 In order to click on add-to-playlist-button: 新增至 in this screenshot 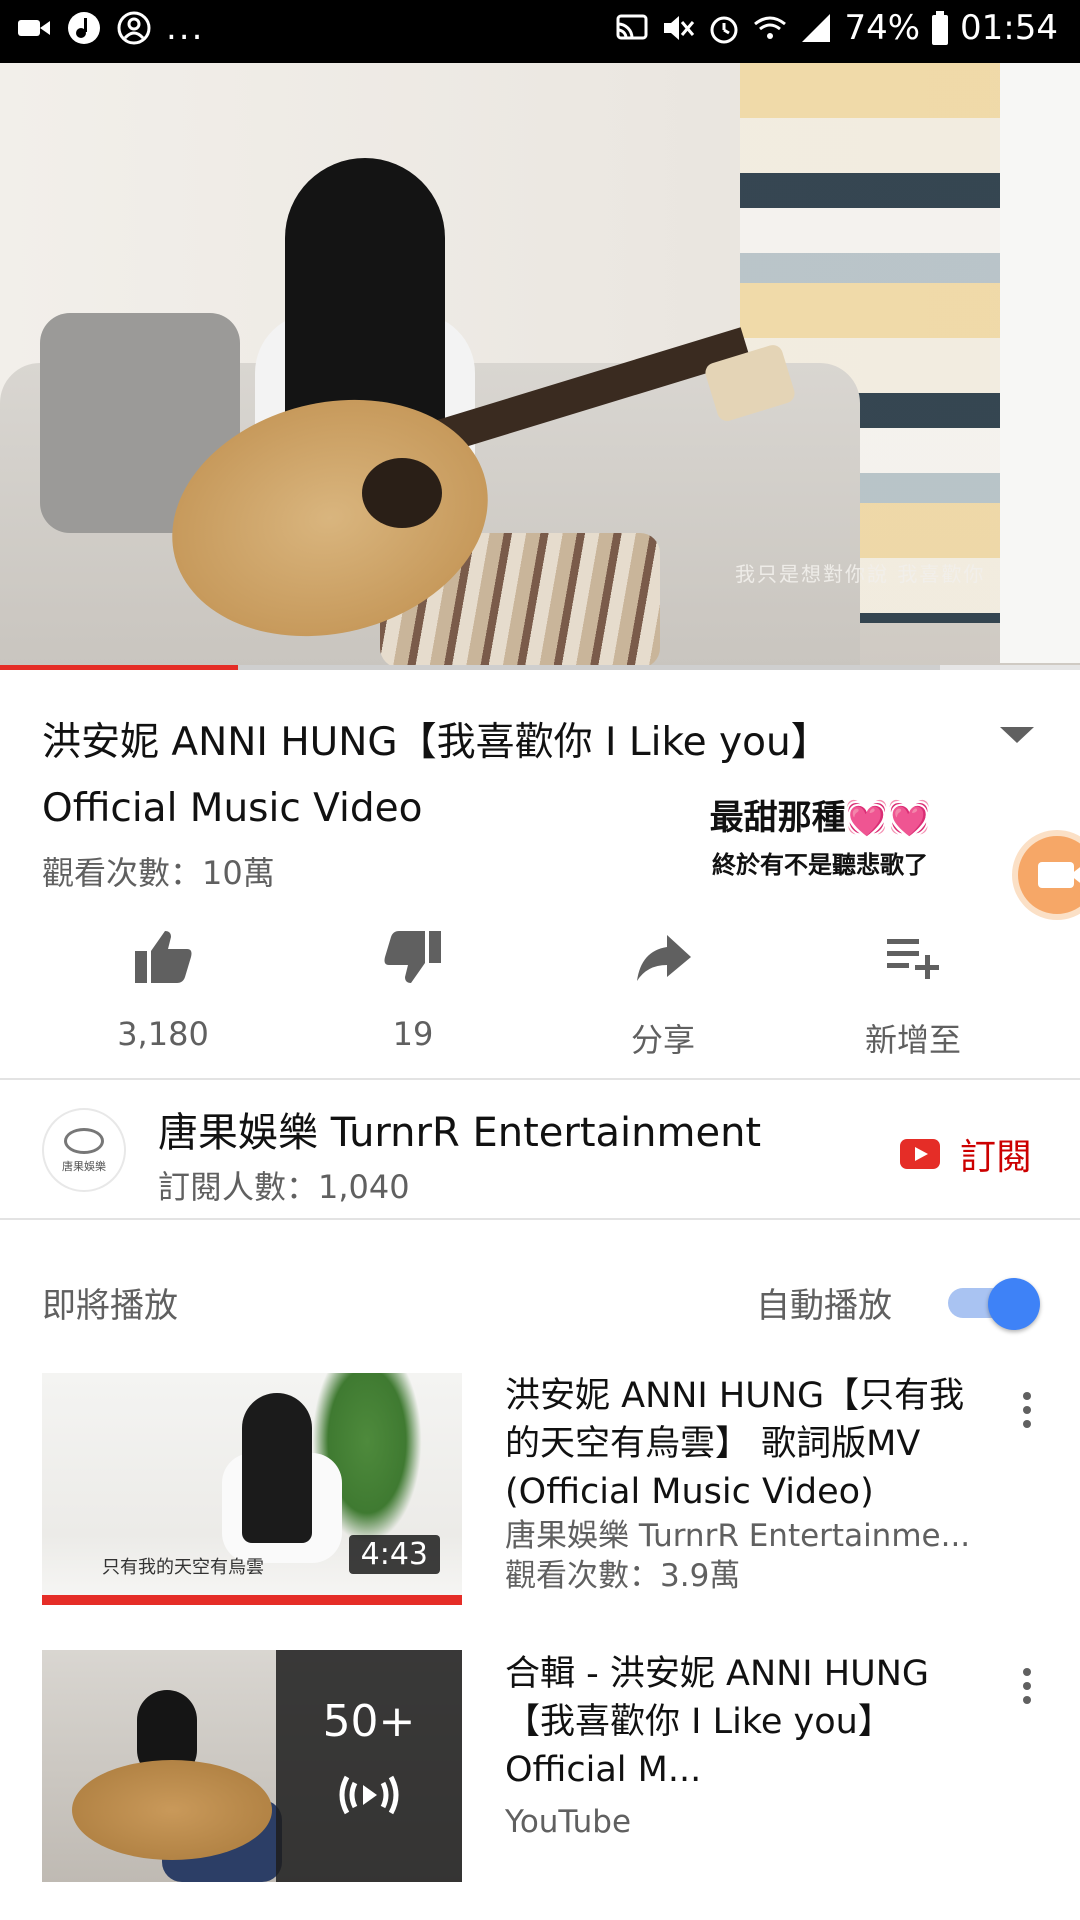, I will do `click(913, 995)`.